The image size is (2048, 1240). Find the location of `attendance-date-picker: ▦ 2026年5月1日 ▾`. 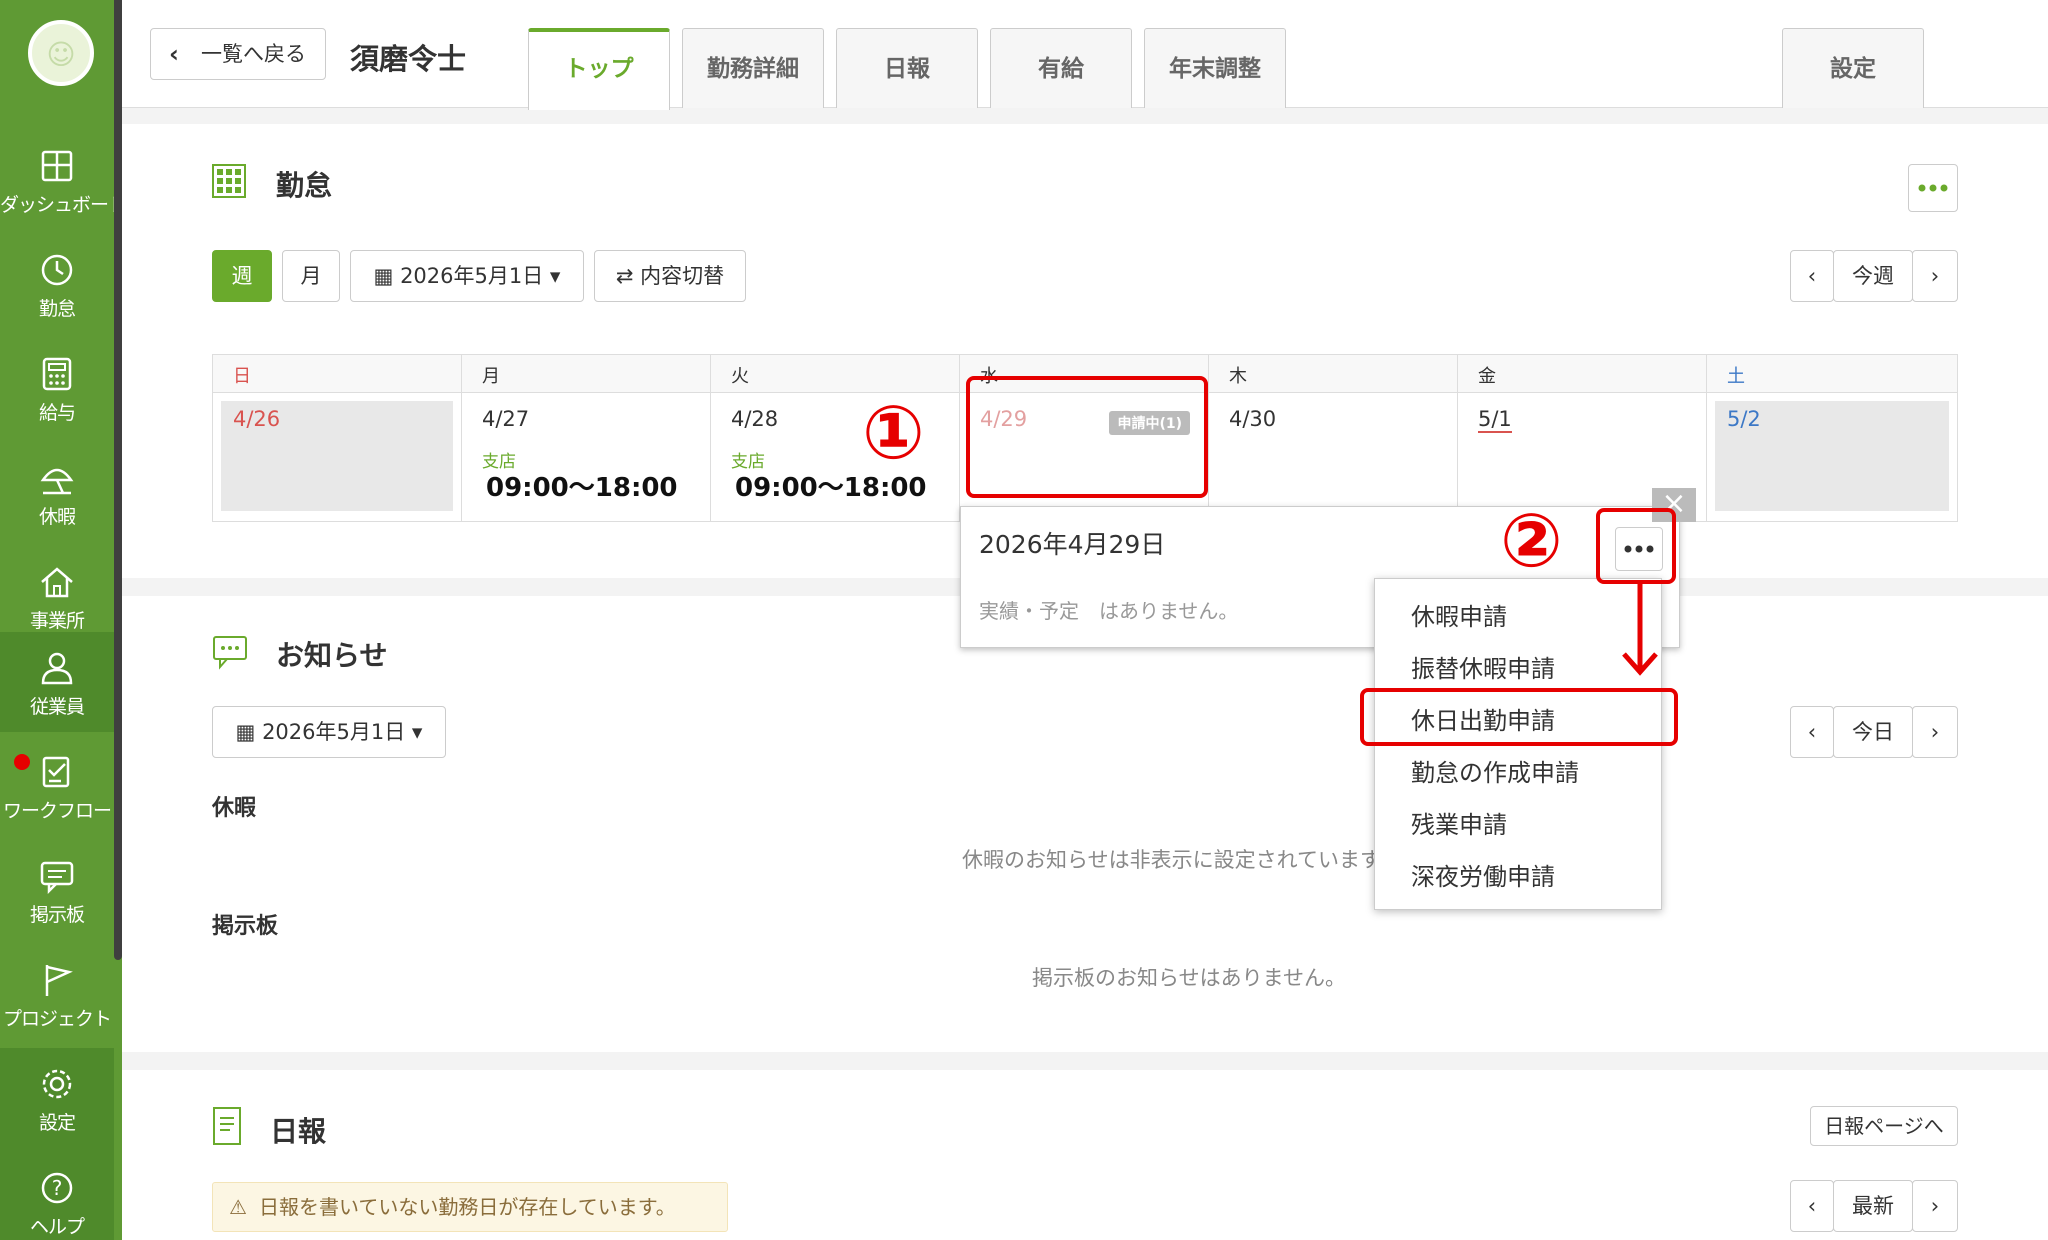

attendance-date-picker: ▦ 2026年5月1日 ▾ is located at coordinates (467, 276).